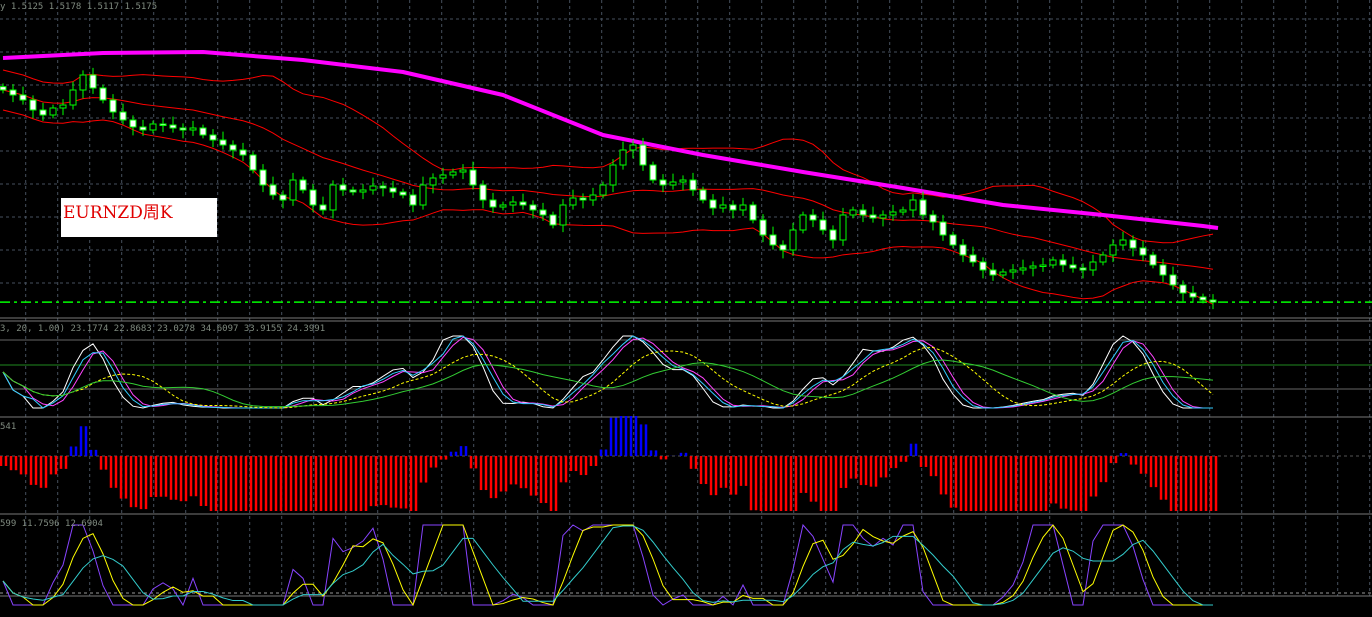 This screenshot has width=1372, height=617. What do you see at coordinates (139, 217) in the screenshot?
I see `symbol-label: EURNZD周K` at bounding box center [139, 217].